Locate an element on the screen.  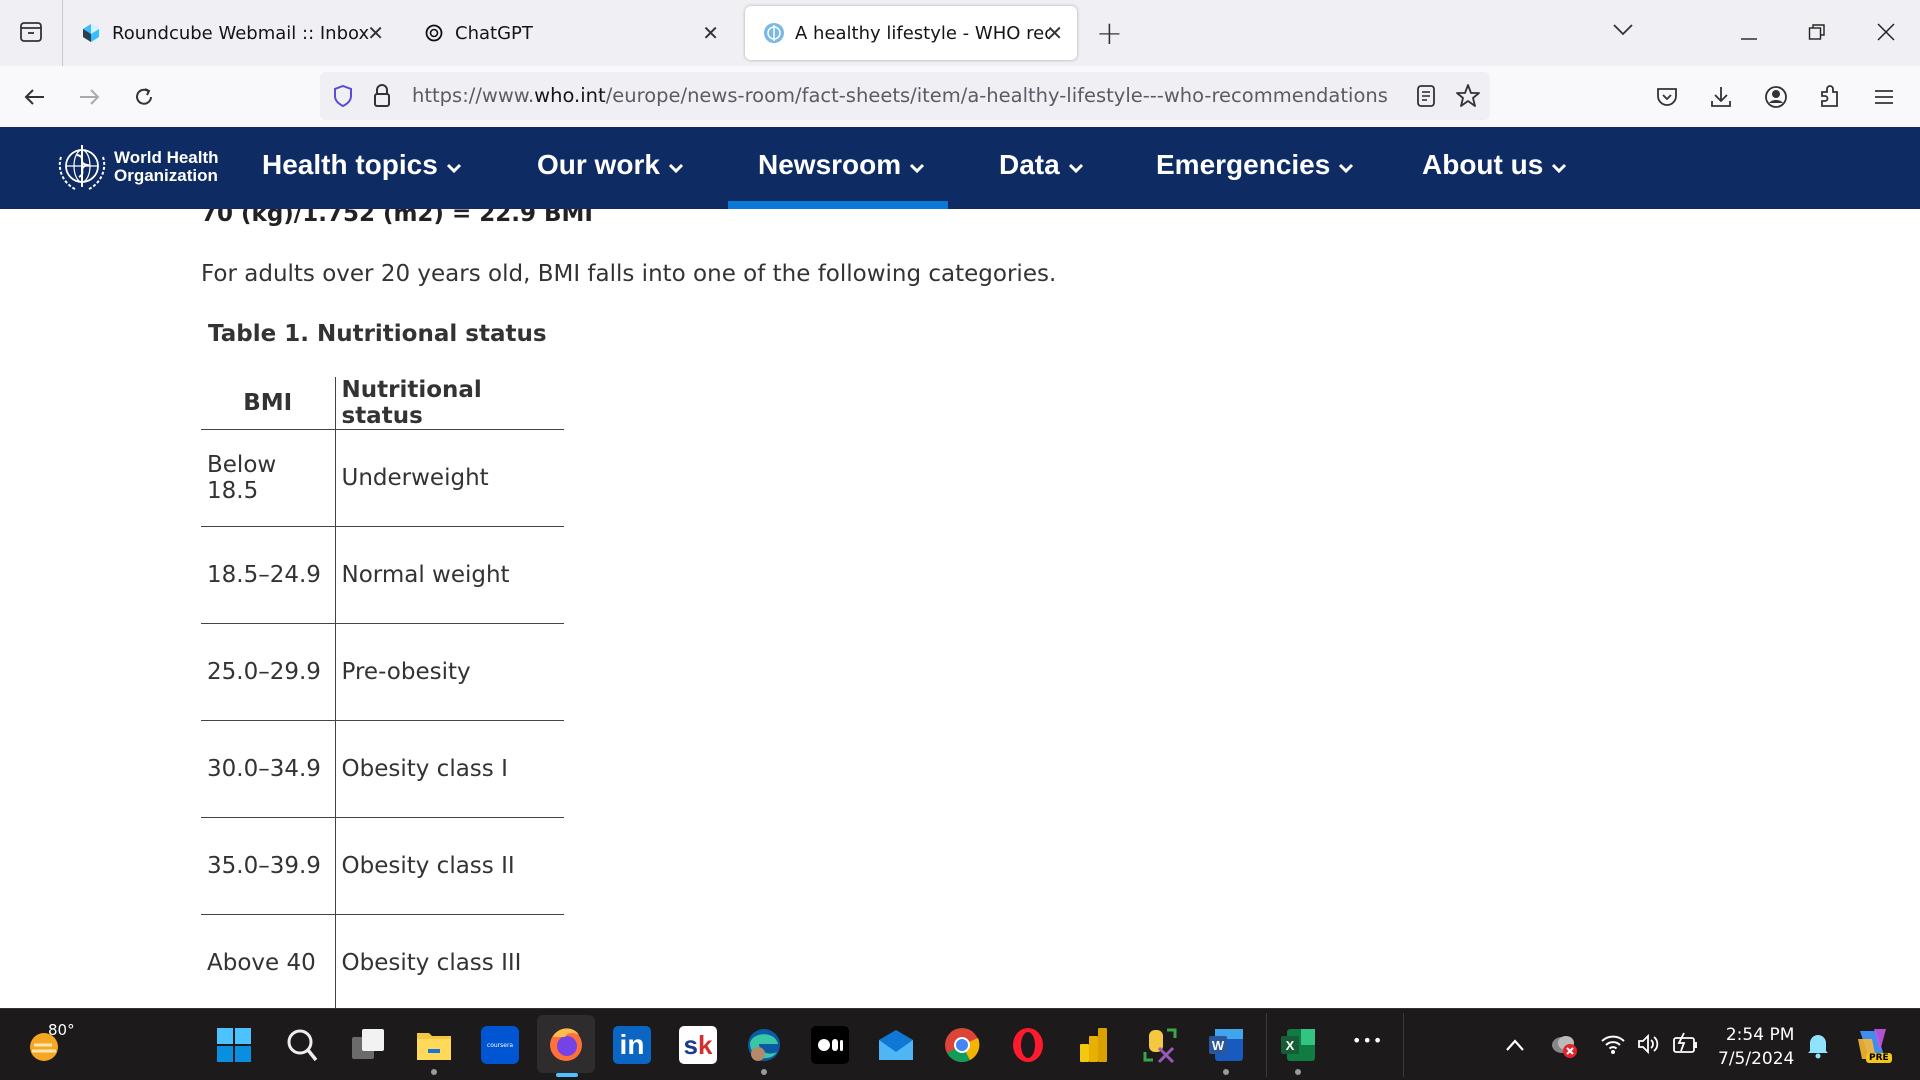
back-button is located at coordinates (35, 97).